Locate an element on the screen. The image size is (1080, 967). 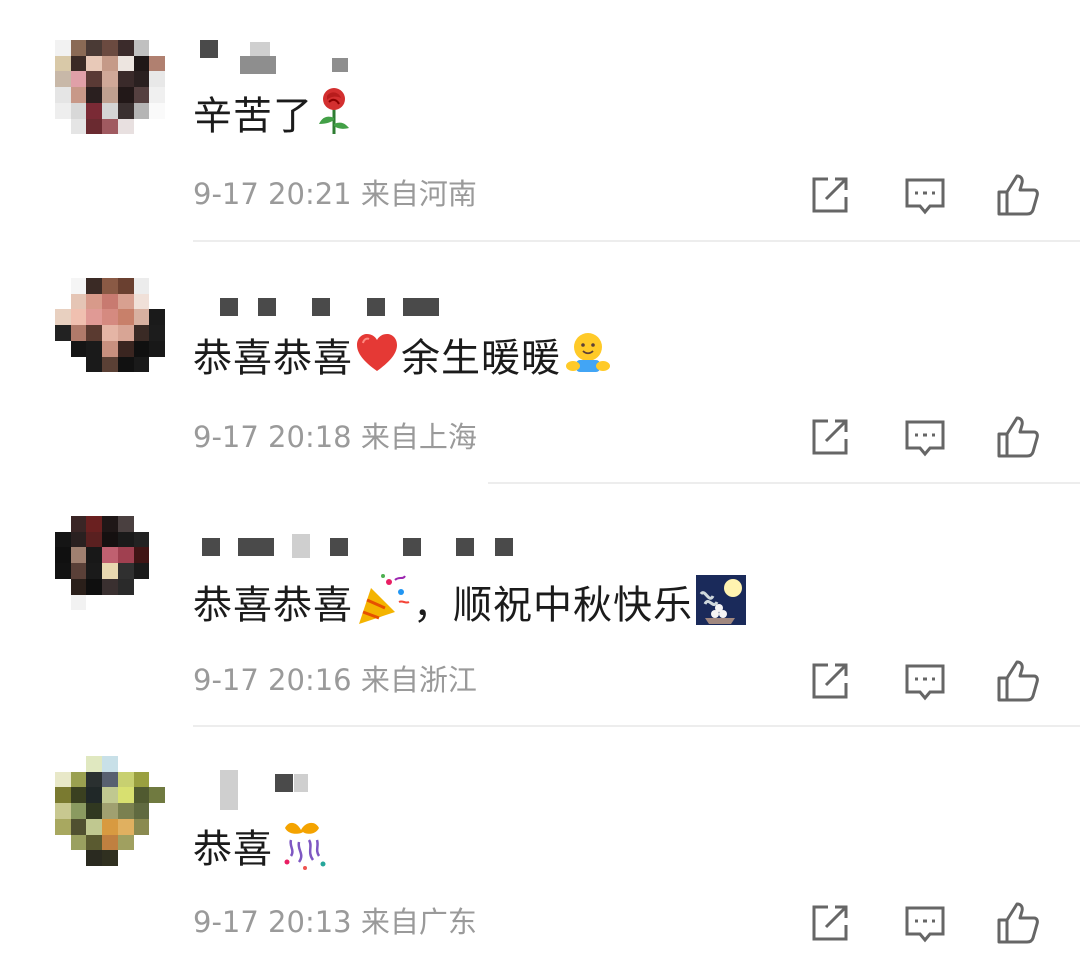
red-heart-emoji is located at coordinates (377, 361).